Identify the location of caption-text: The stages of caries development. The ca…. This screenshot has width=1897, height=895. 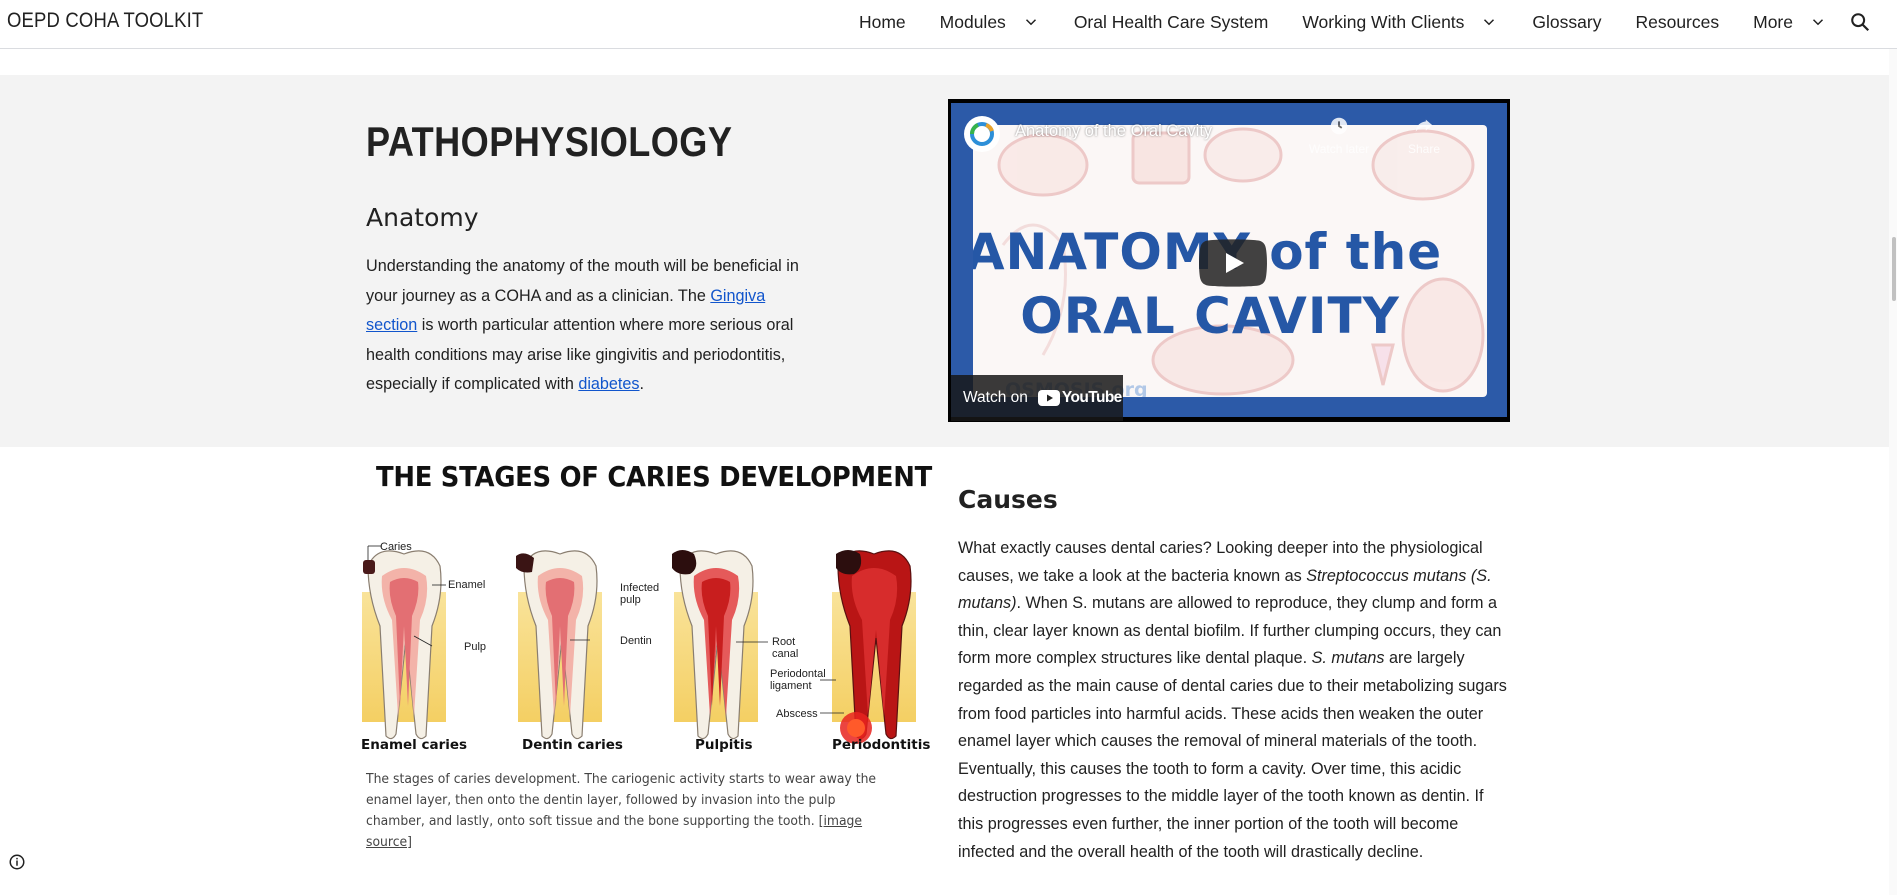
(621, 800).